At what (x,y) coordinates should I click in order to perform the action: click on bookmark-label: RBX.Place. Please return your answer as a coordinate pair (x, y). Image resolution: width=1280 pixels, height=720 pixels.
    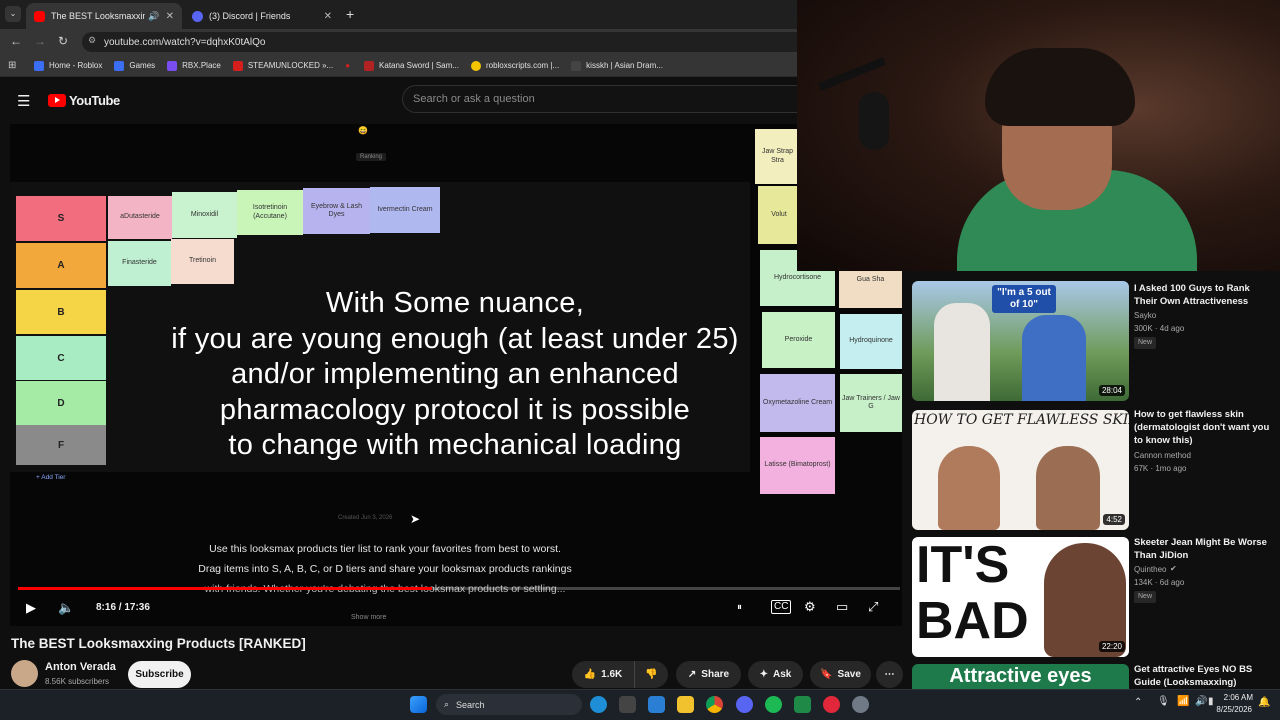
    Looking at the image, I should click on (201, 65).